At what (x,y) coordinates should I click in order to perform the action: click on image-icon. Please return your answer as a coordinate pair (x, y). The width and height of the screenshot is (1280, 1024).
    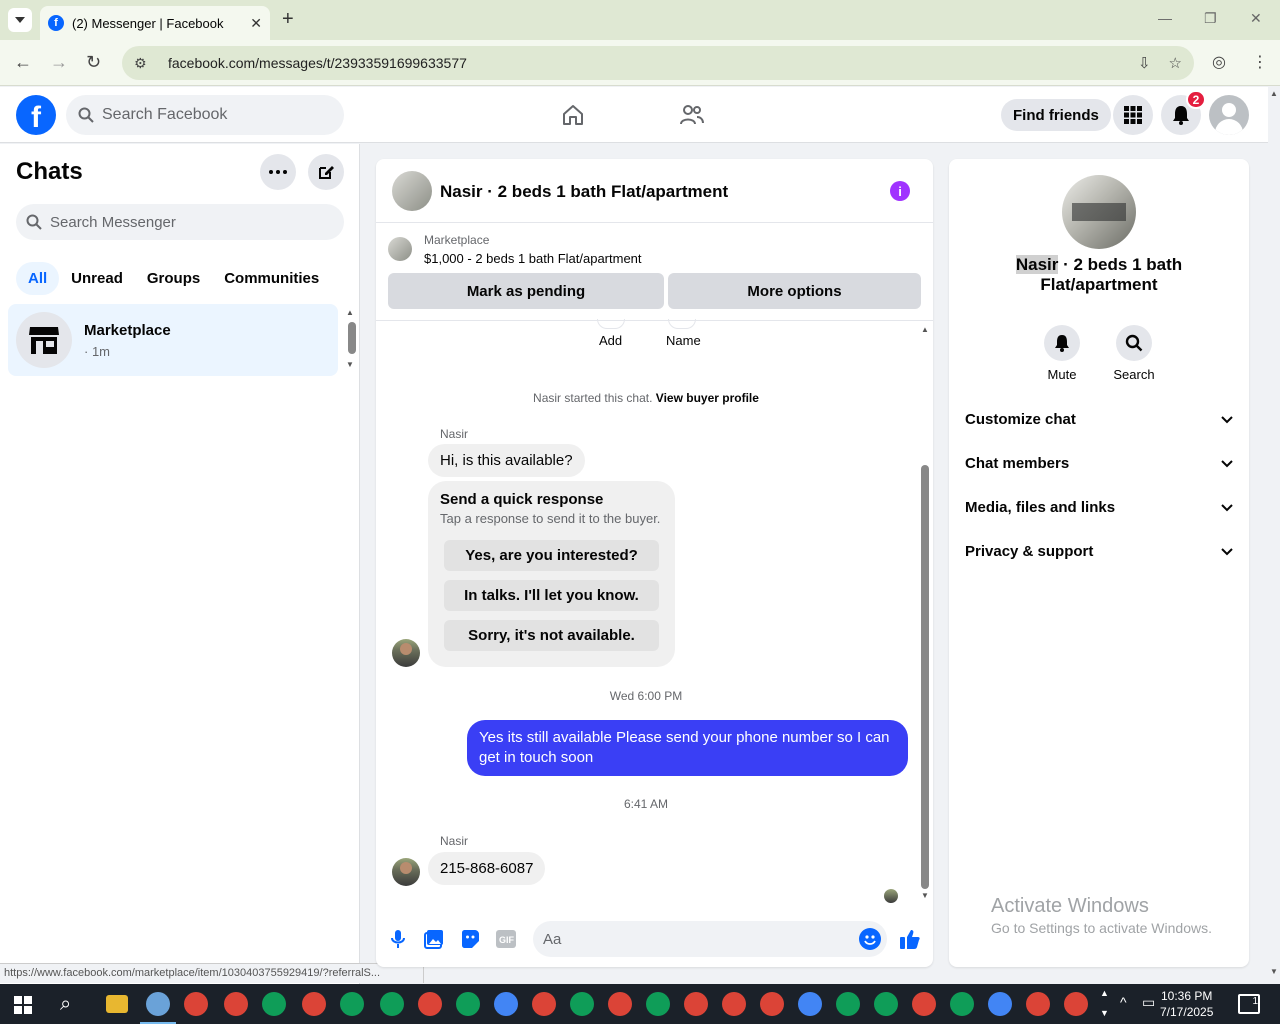
    Looking at the image, I should click on (434, 939).